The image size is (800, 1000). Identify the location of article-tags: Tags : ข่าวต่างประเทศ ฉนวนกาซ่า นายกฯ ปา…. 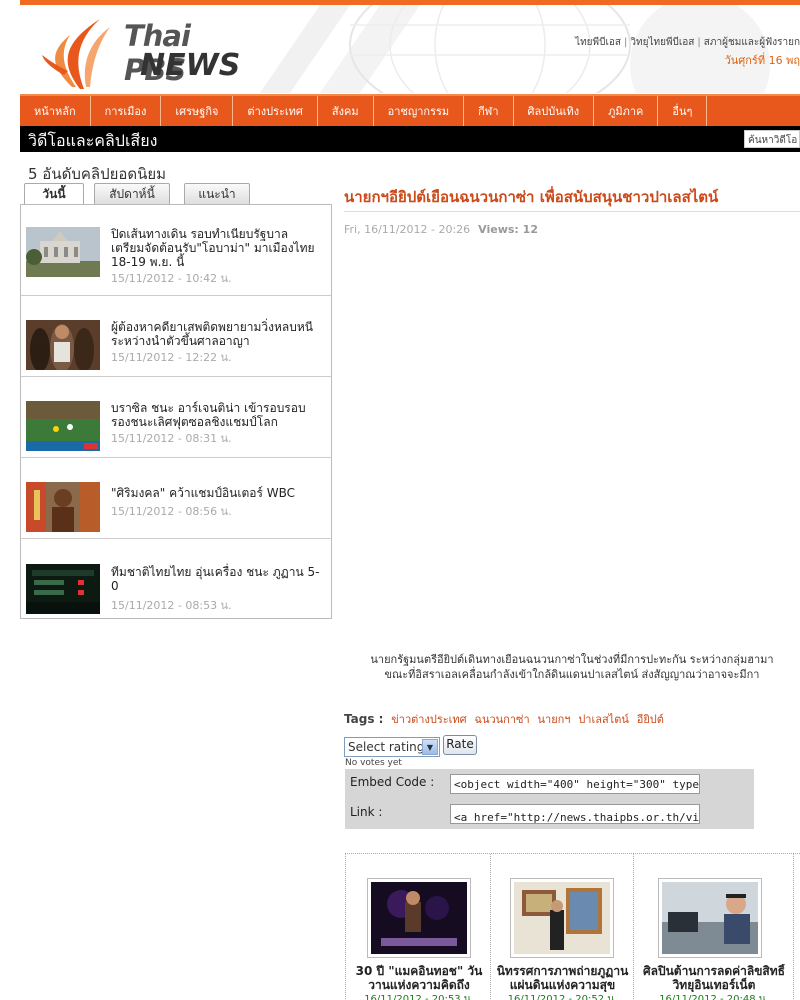
(504, 719).